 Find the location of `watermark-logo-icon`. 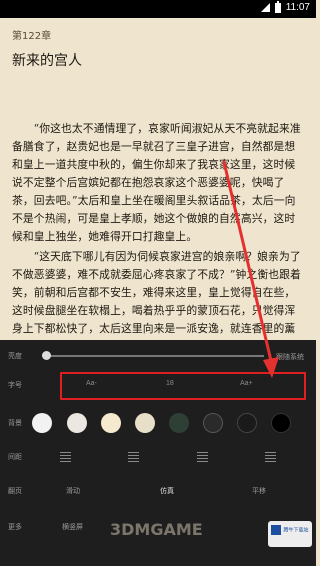

watermark-logo-icon is located at coordinates (276, 530).